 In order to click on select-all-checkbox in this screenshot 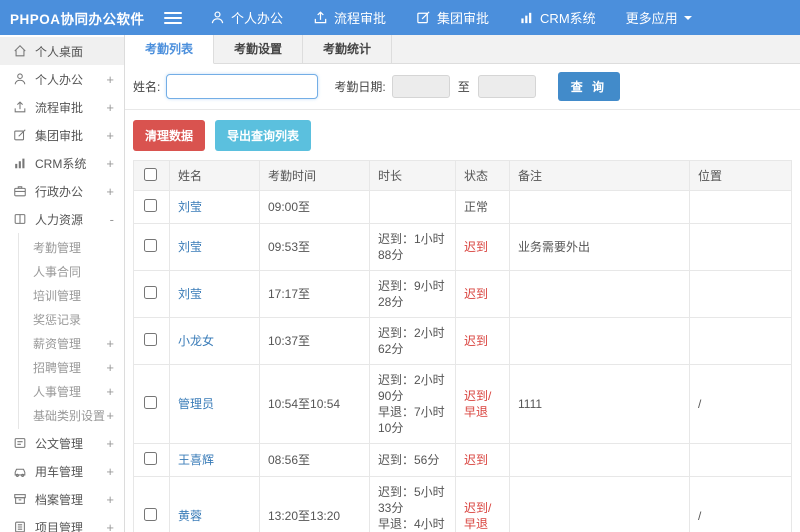, I will do `click(150, 174)`.